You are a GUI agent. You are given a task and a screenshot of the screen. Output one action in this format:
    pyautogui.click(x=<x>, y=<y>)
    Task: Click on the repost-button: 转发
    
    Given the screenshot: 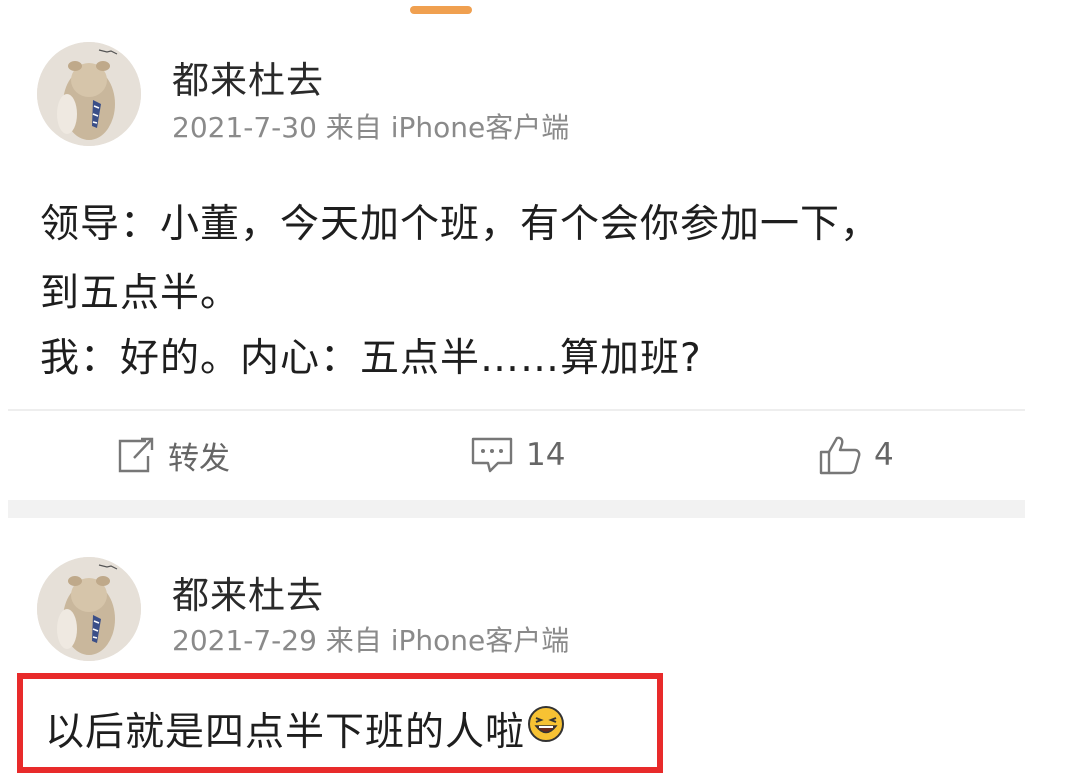 What is the action you would take?
    pyautogui.click(x=173, y=455)
    